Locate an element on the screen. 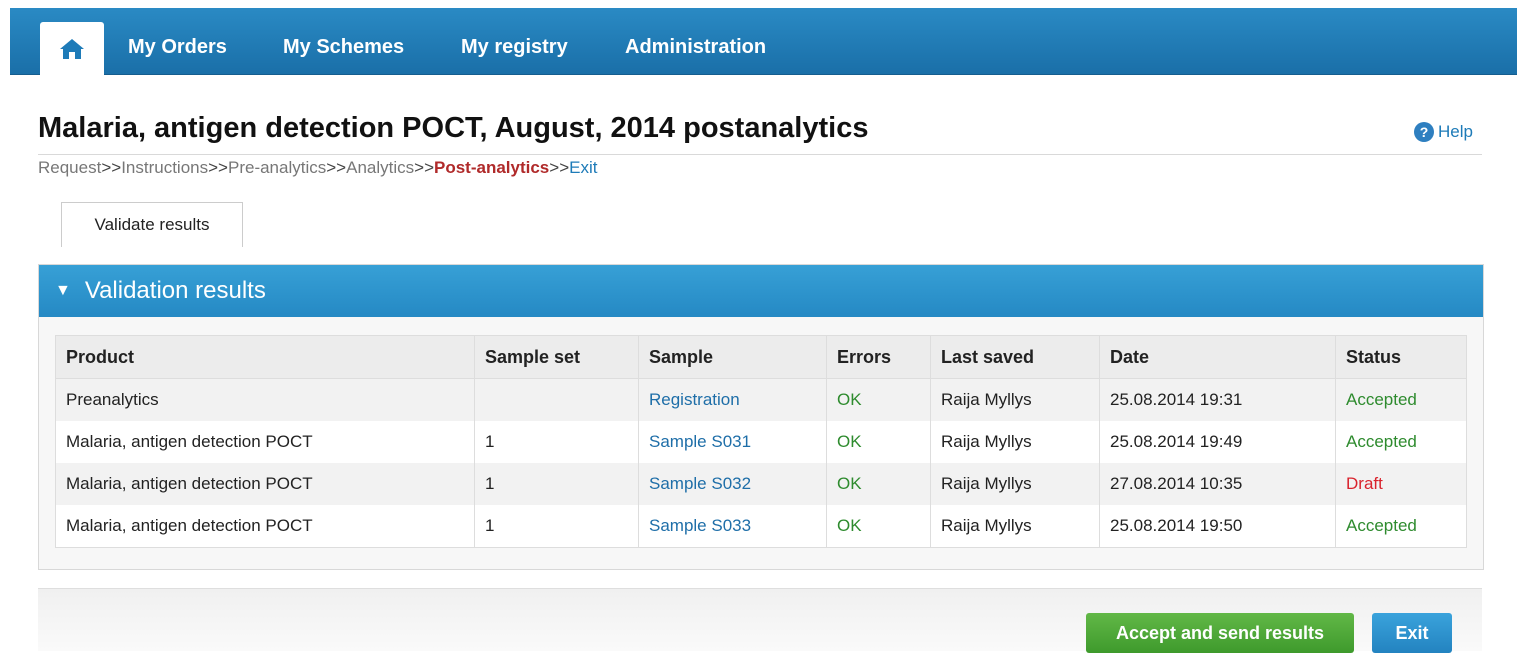 The height and width of the screenshot is (653, 1517). column-header-sample: Sample is located at coordinates (732, 357).